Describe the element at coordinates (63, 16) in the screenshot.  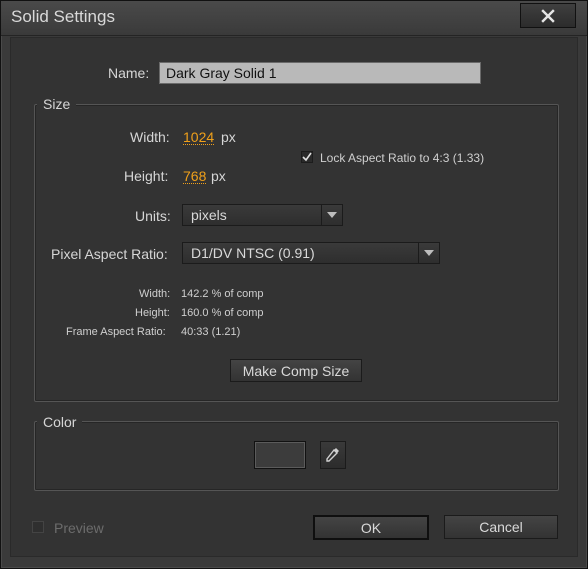
I see `window-title: Solid Settings` at that location.